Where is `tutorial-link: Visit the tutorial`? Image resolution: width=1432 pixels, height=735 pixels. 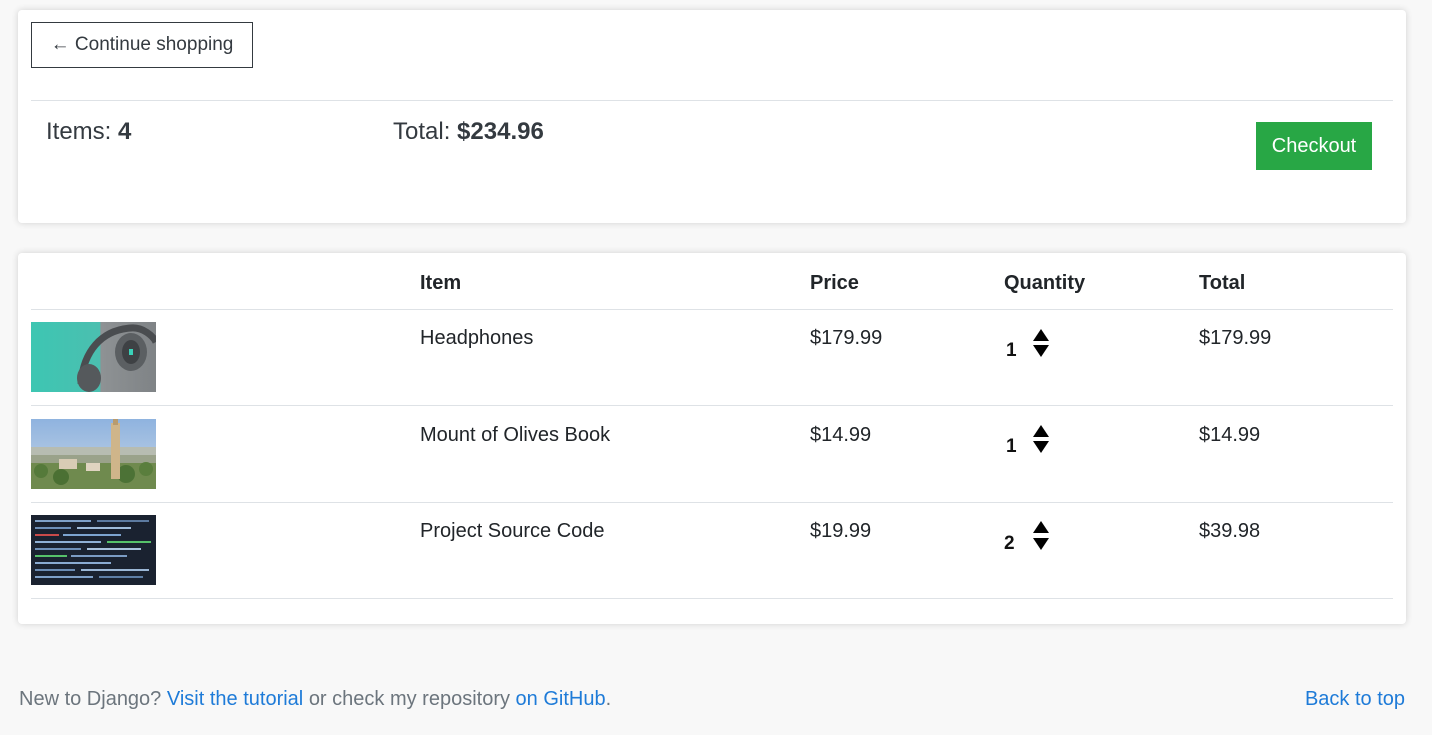 tutorial-link: Visit the tutorial is located at coordinates (235, 699).